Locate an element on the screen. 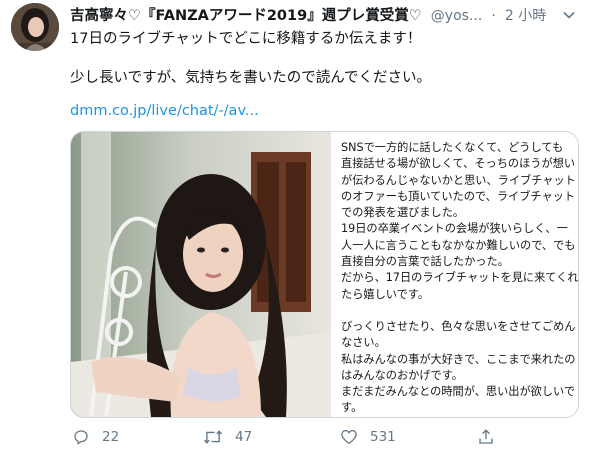  tweet-actions: 22 47 531 is located at coordinates (320, 438).